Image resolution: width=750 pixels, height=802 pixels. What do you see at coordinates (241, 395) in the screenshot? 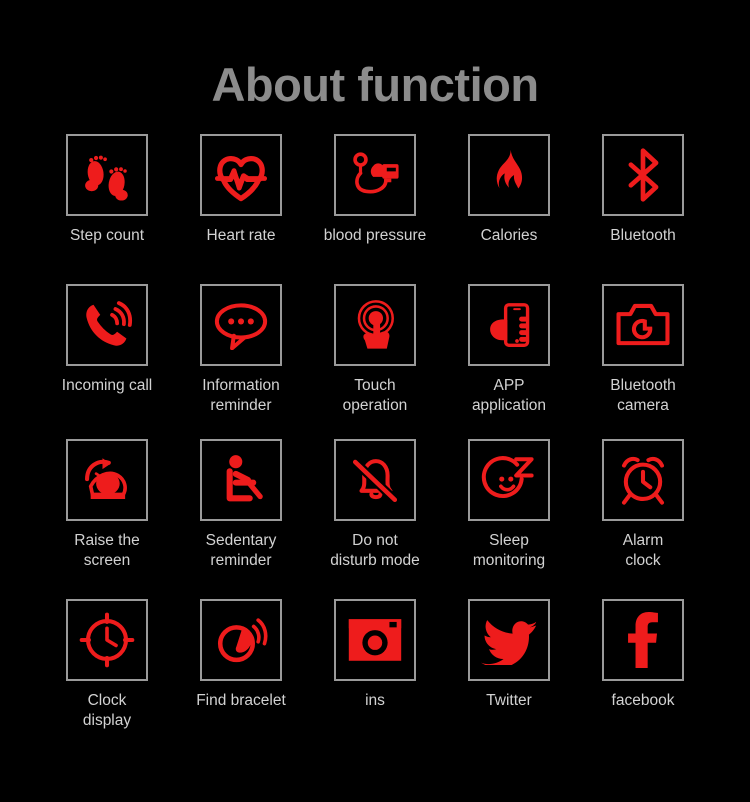
I see `feature-label: Information reminder` at bounding box center [241, 395].